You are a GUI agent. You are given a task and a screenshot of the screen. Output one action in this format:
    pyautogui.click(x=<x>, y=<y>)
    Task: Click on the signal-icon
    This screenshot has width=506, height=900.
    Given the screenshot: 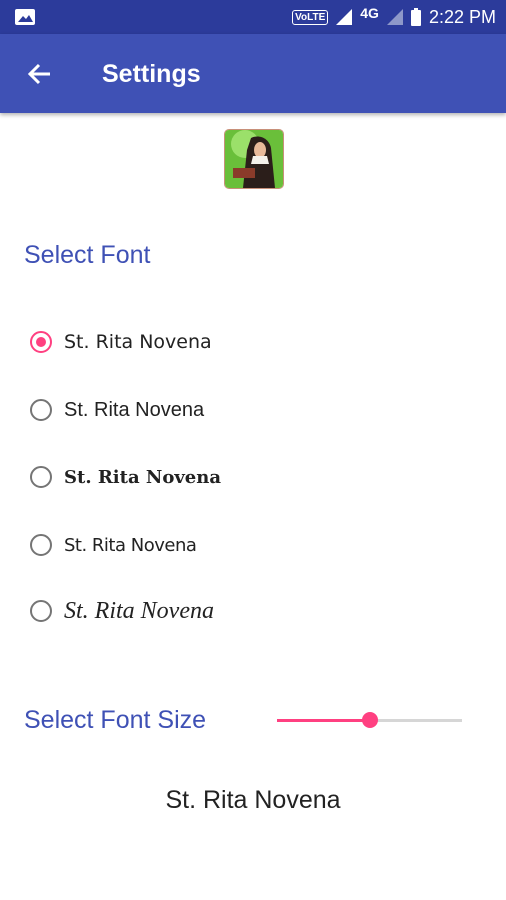 What is the action you would take?
    pyautogui.click(x=344, y=17)
    